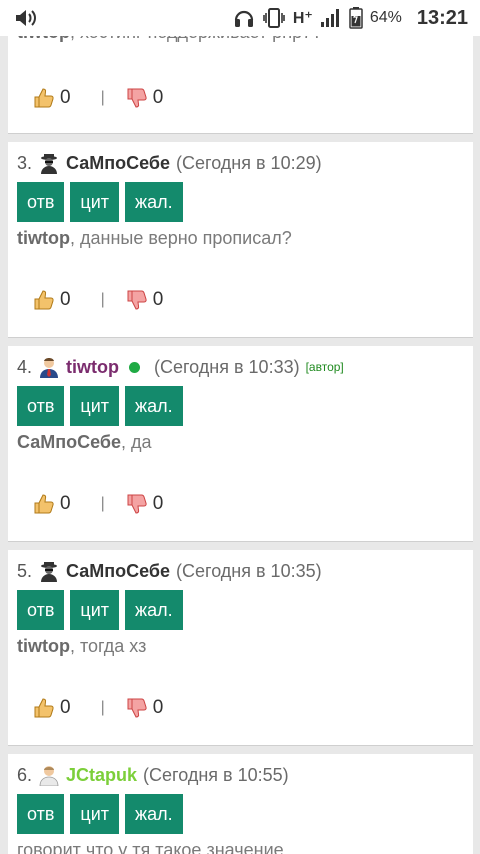  Describe the element at coordinates (82, 646) in the screenshot. I see `comment-text: tiwtop, тогда хз` at that location.